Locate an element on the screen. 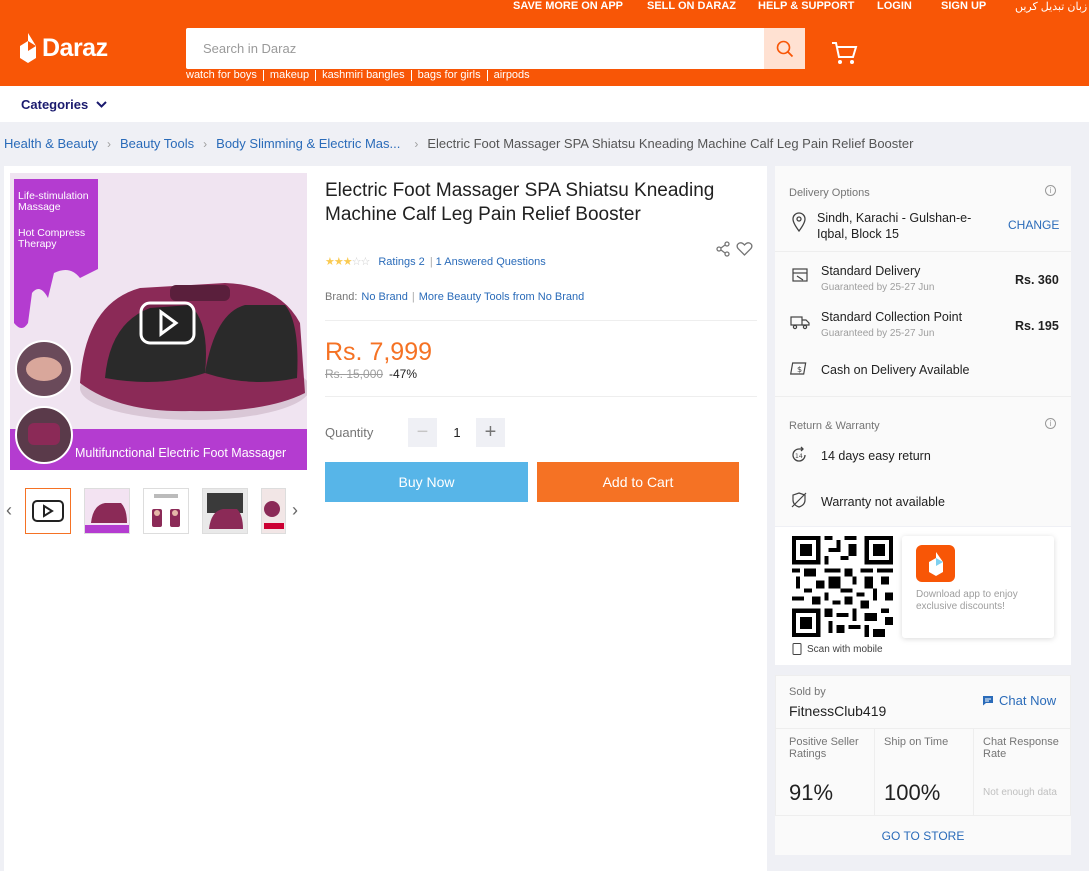 The width and height of the screenshot is (1089, 871). chat-now-label: Chat Now is located at coordinates (1028, 700).